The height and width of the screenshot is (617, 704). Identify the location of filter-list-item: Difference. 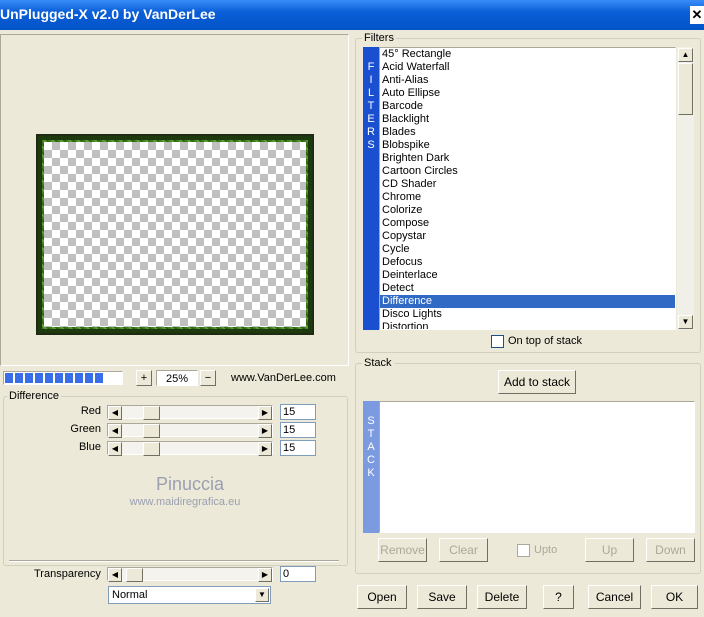
(527, 301).